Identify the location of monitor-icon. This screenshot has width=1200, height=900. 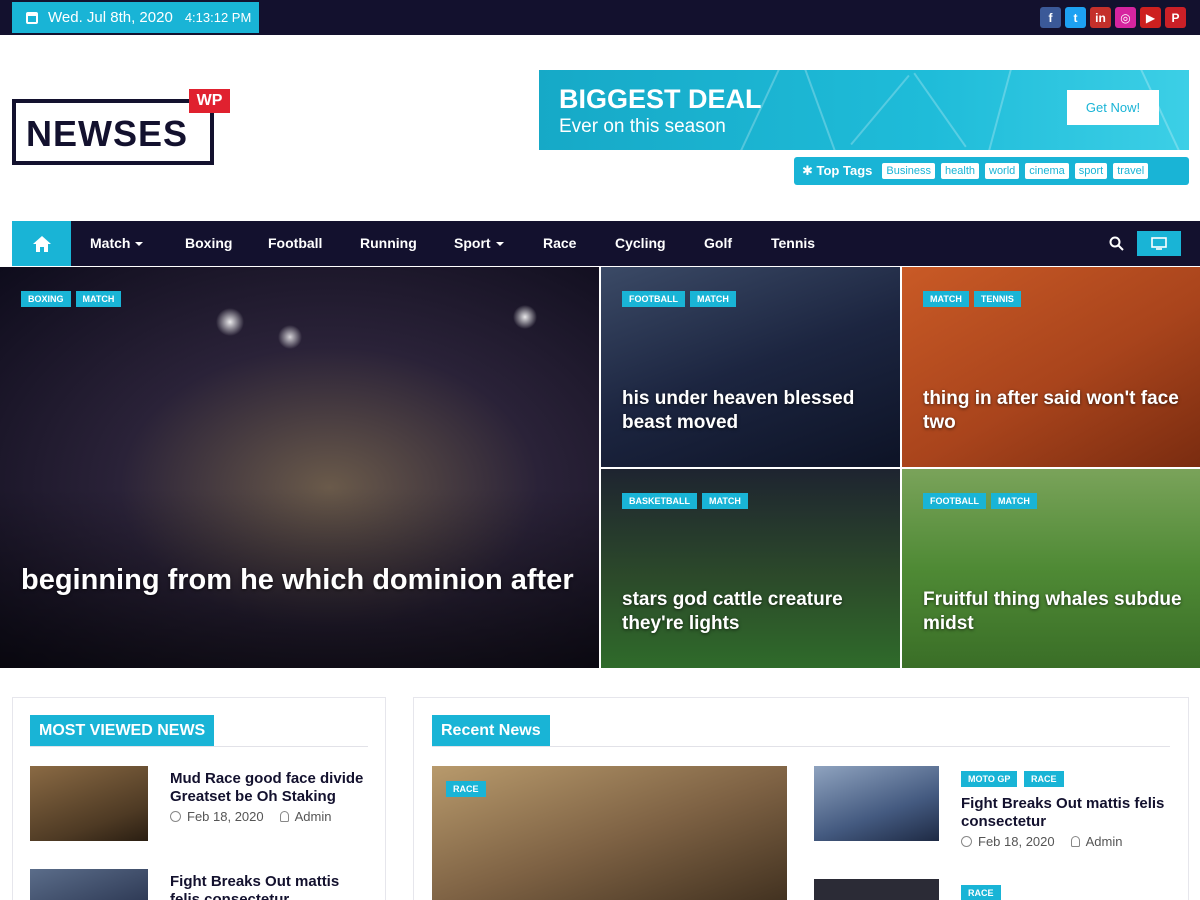
(1159, 243).